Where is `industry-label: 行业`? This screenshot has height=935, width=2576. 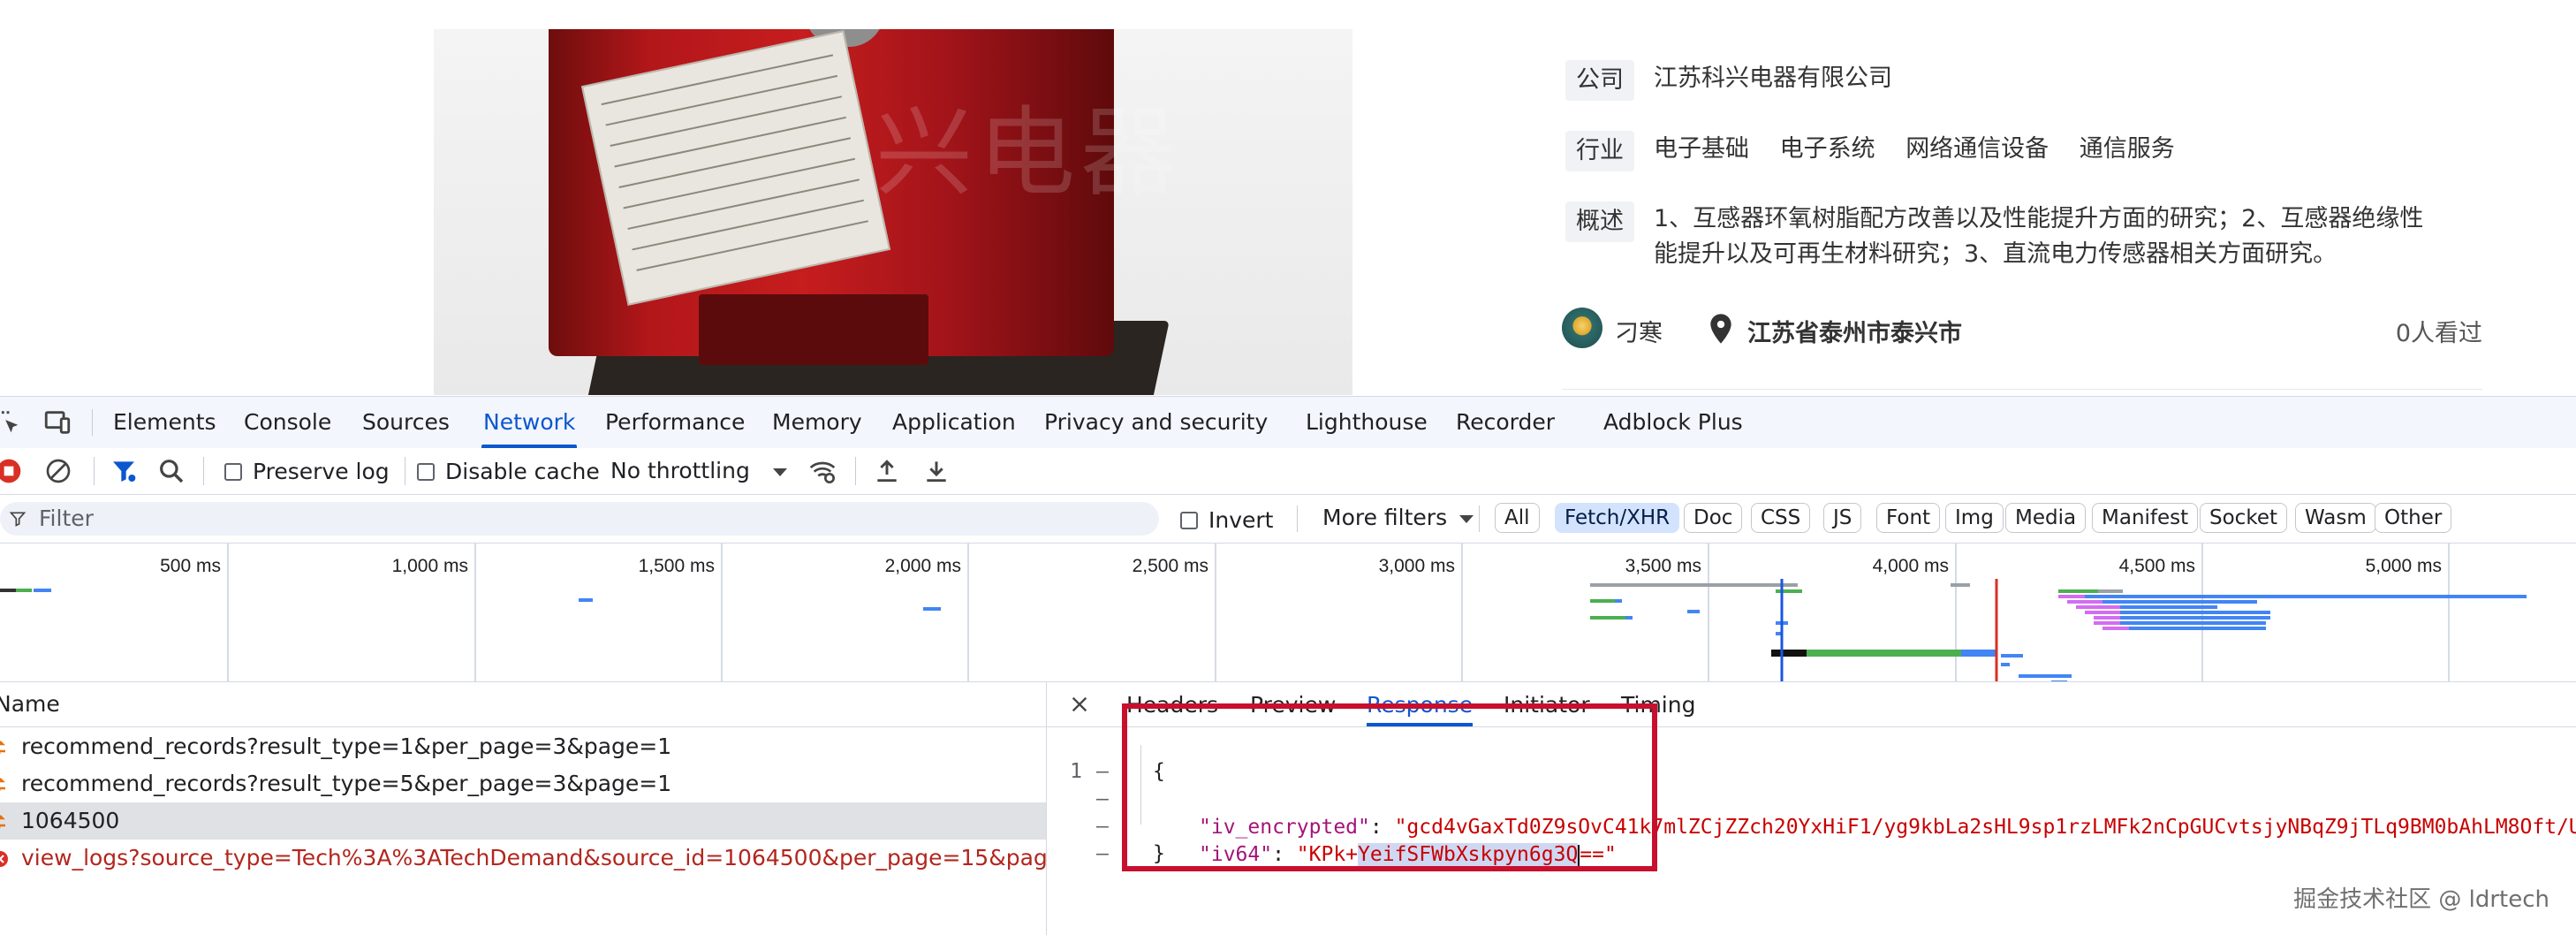 industry-label: 行业 is located at coordinates (1600, 151).